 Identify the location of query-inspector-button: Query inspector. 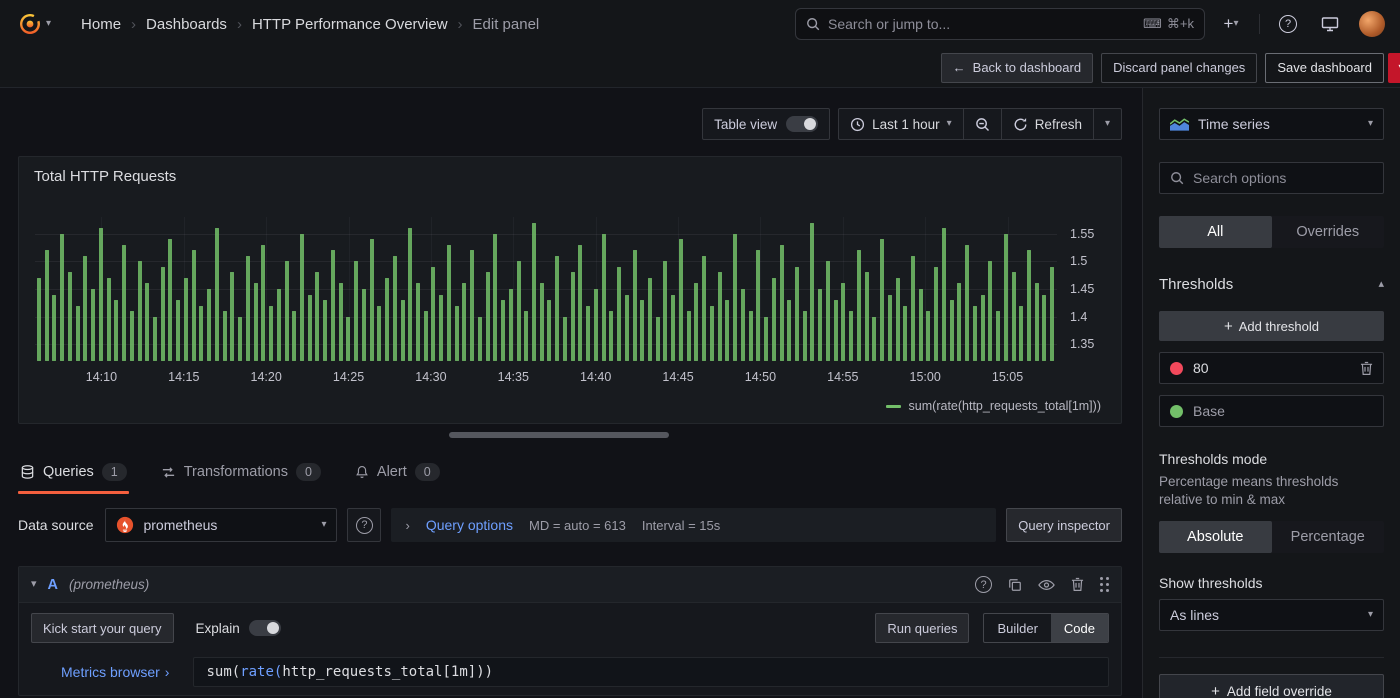
(1064, 525).